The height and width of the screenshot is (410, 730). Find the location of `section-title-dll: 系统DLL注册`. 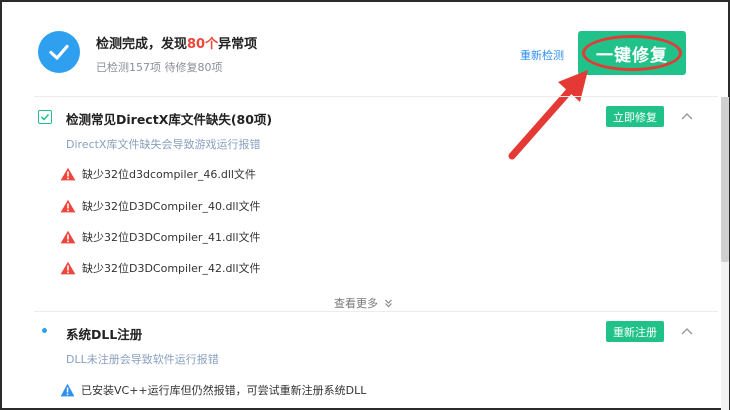

section-title-dll: 系统DLL注册 is located at coordinates (104, 334).